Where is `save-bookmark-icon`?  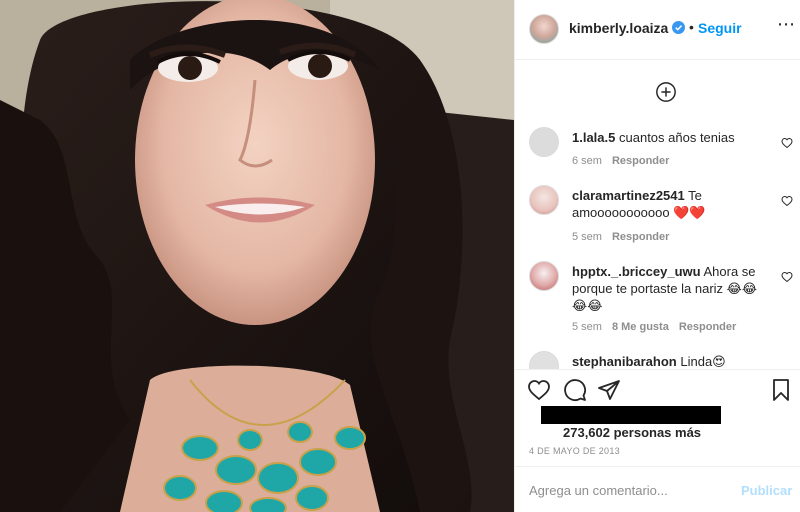 save-bookmark-icon is located at coordinates (781, 390).